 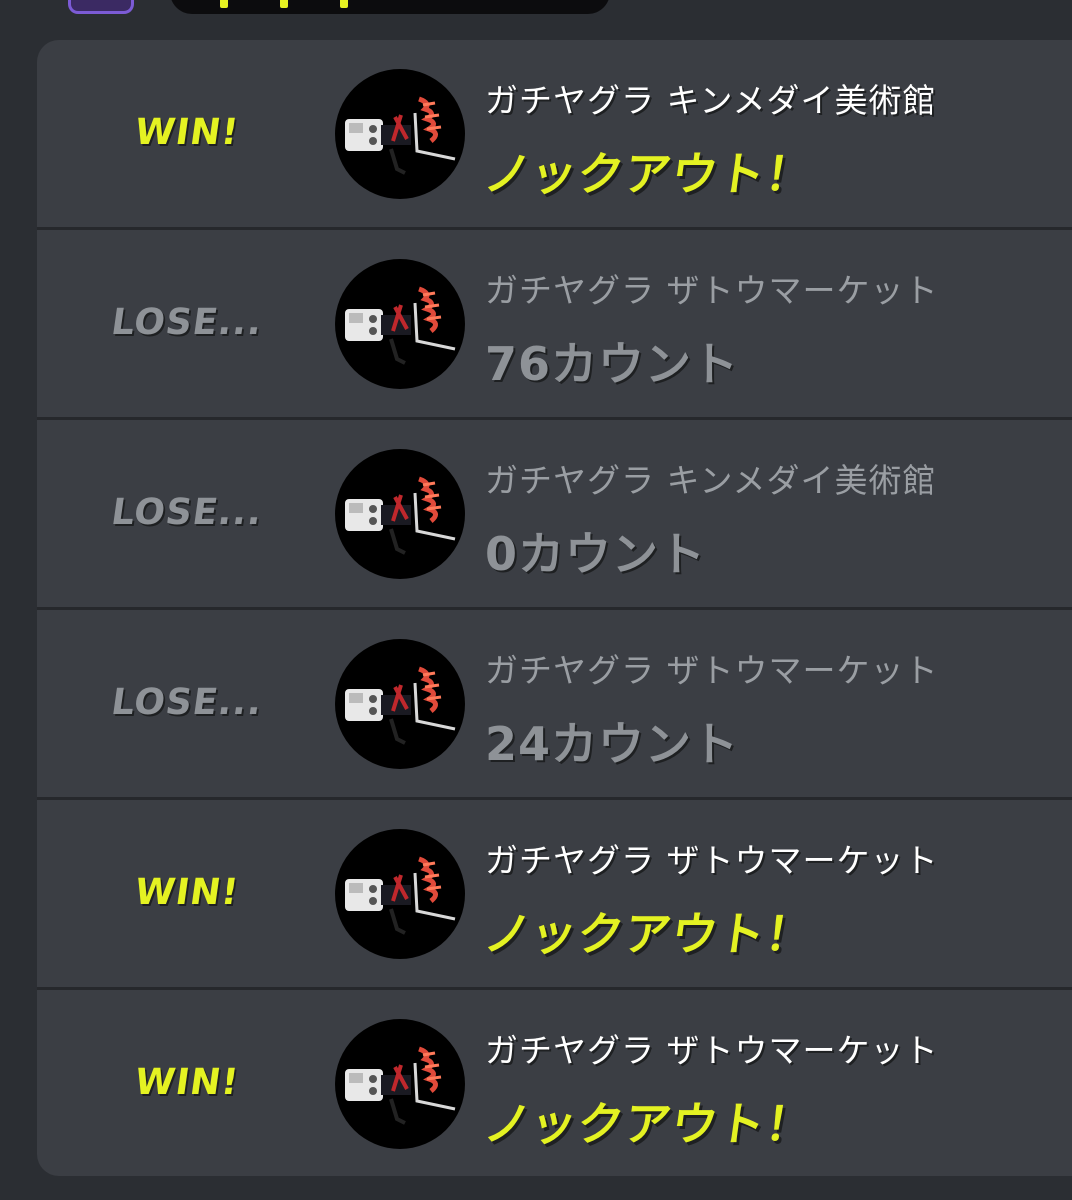 What do you see at coordinates (390, 7) in the screenshot?
I see `header-pill` at bounding box center [390, 7].